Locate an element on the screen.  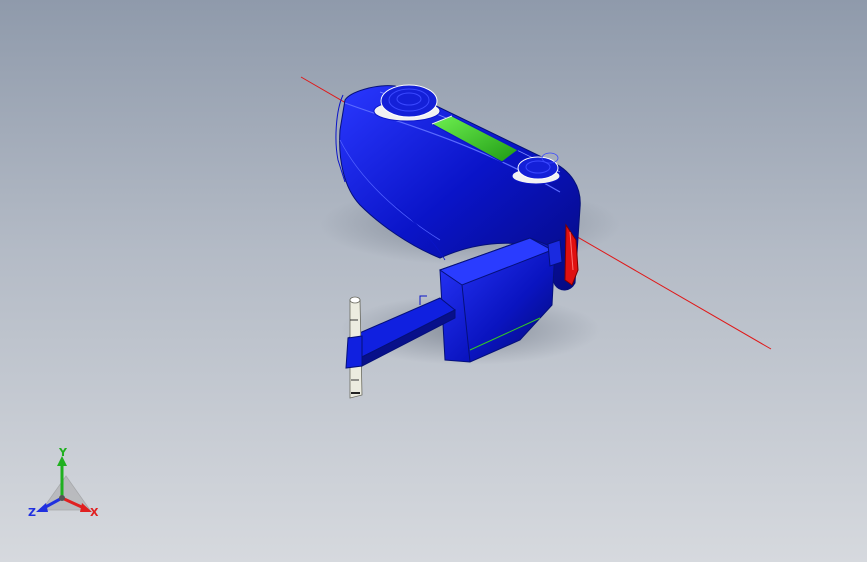
z-axis-label: Z is located at coordinates (32, 512).